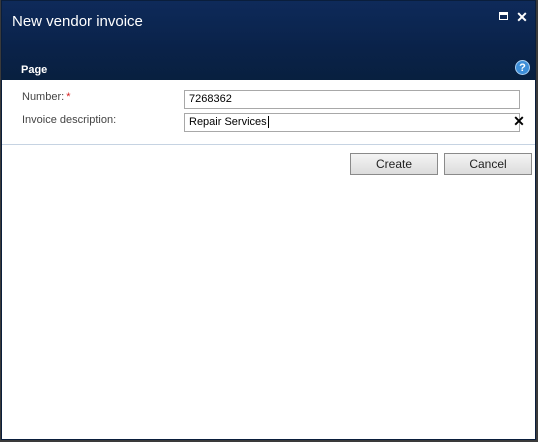  Describe the element at coordinates (522, 67) in the screenshot. I see `help-icon: ?` at that location.